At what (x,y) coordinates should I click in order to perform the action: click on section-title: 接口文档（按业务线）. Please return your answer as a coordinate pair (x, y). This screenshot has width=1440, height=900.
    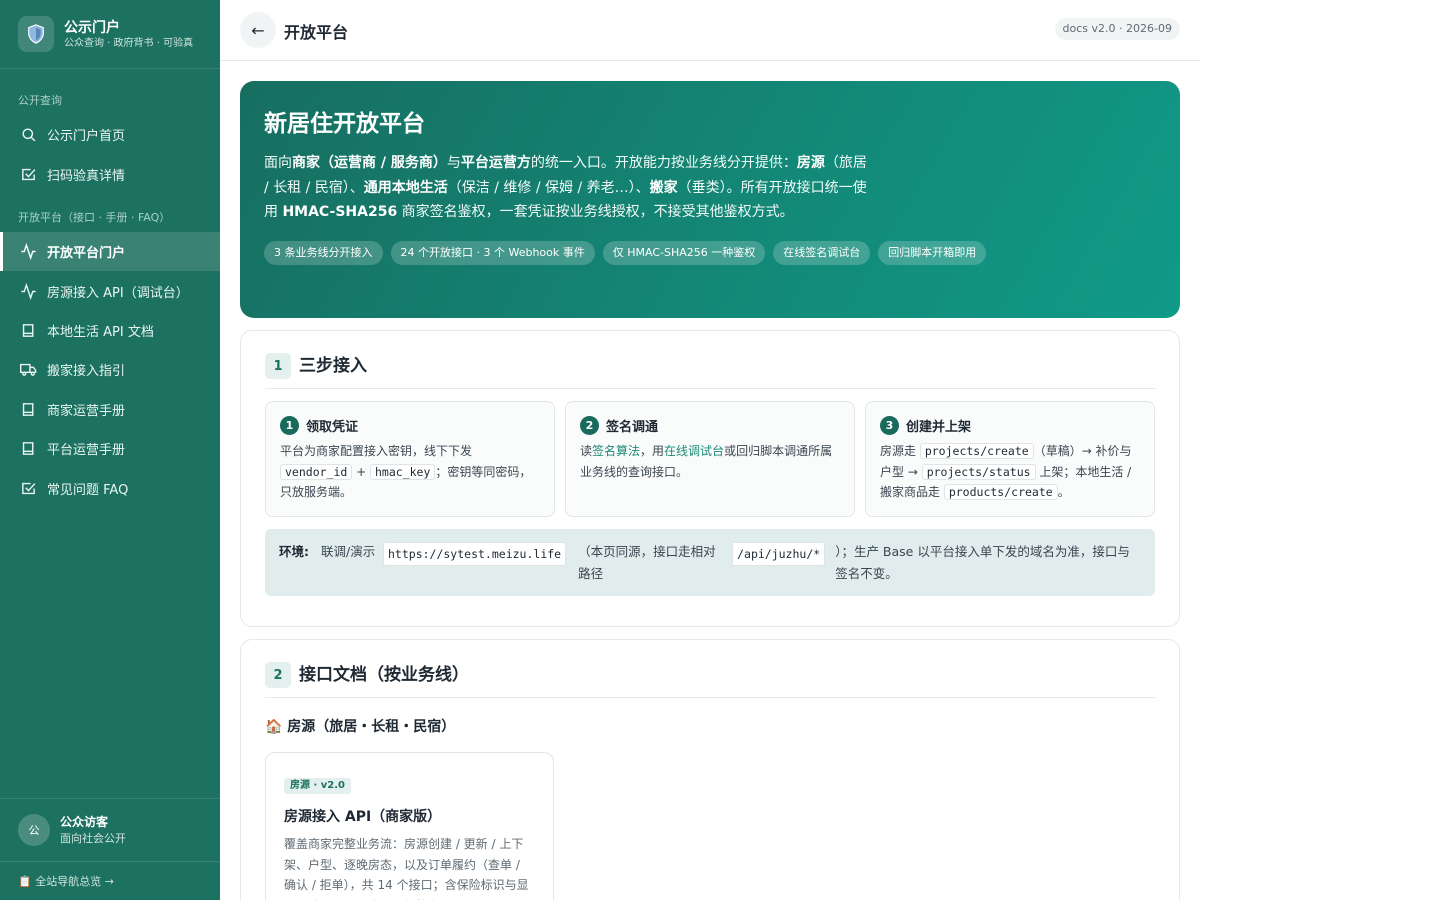
    Looking at the image, I should click on (384, 675).